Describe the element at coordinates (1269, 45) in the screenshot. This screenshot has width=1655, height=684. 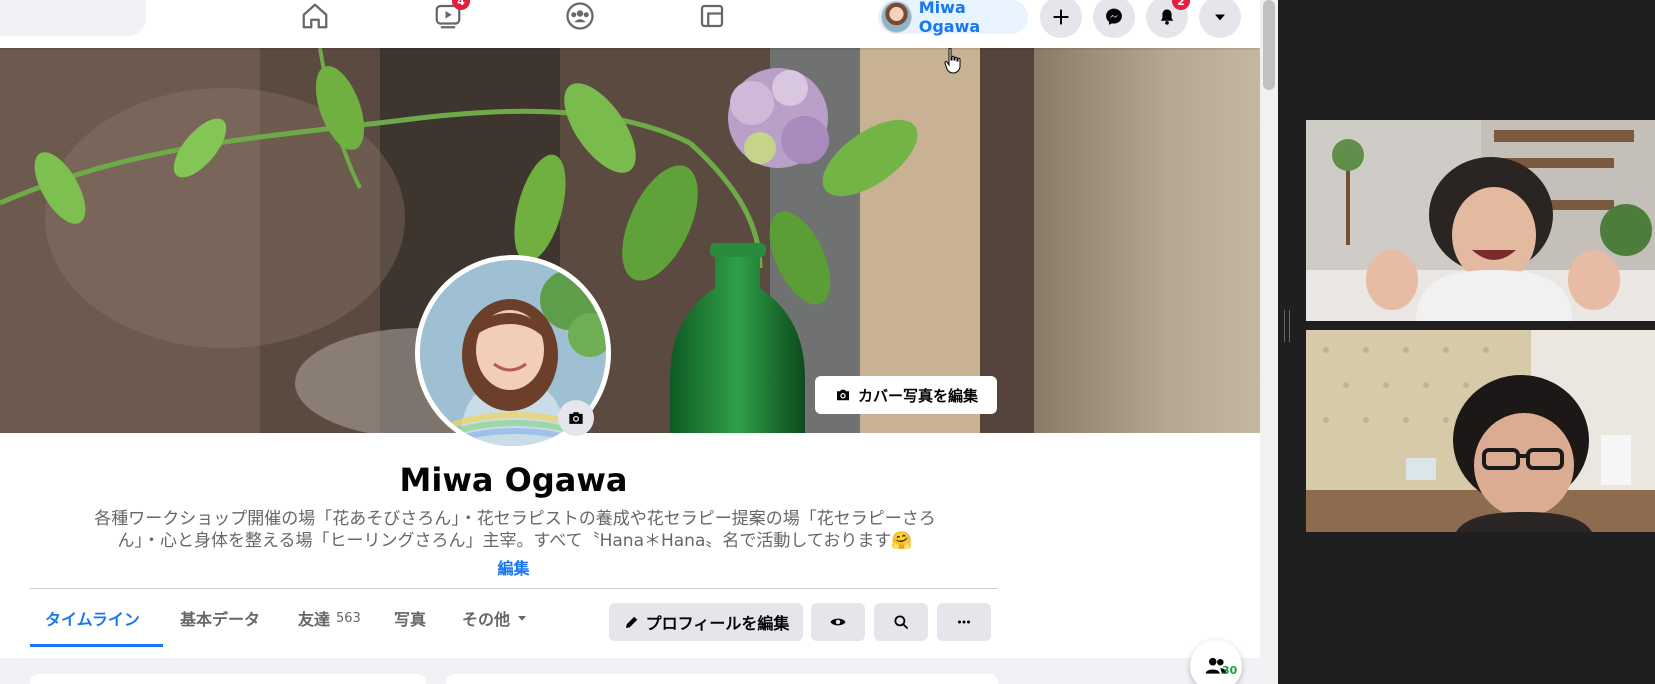
I see `scrollbar-thumb` at that location.